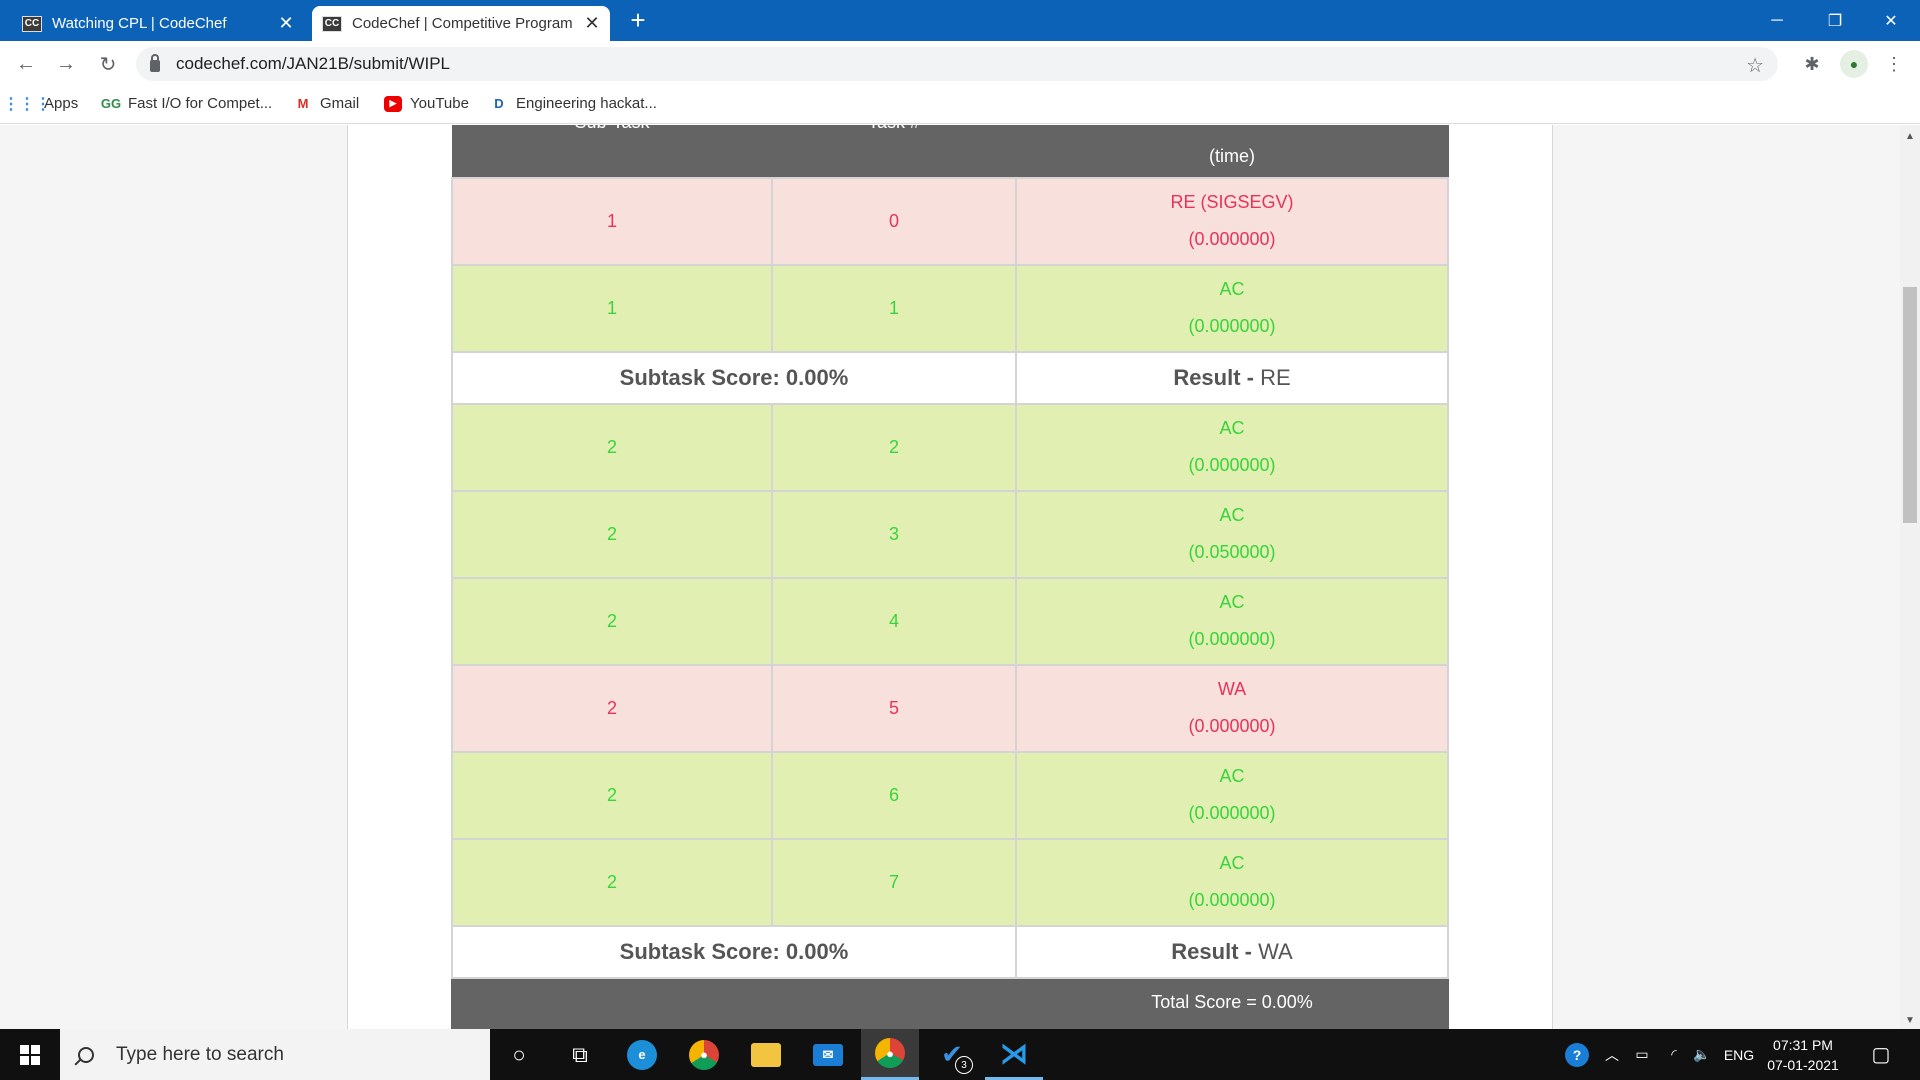 The image size is (1920, 1080). Describe the element at coordinates (1910, 577) in the screenshot. I see `page-scrollbar: ▲ ▼` at that location.